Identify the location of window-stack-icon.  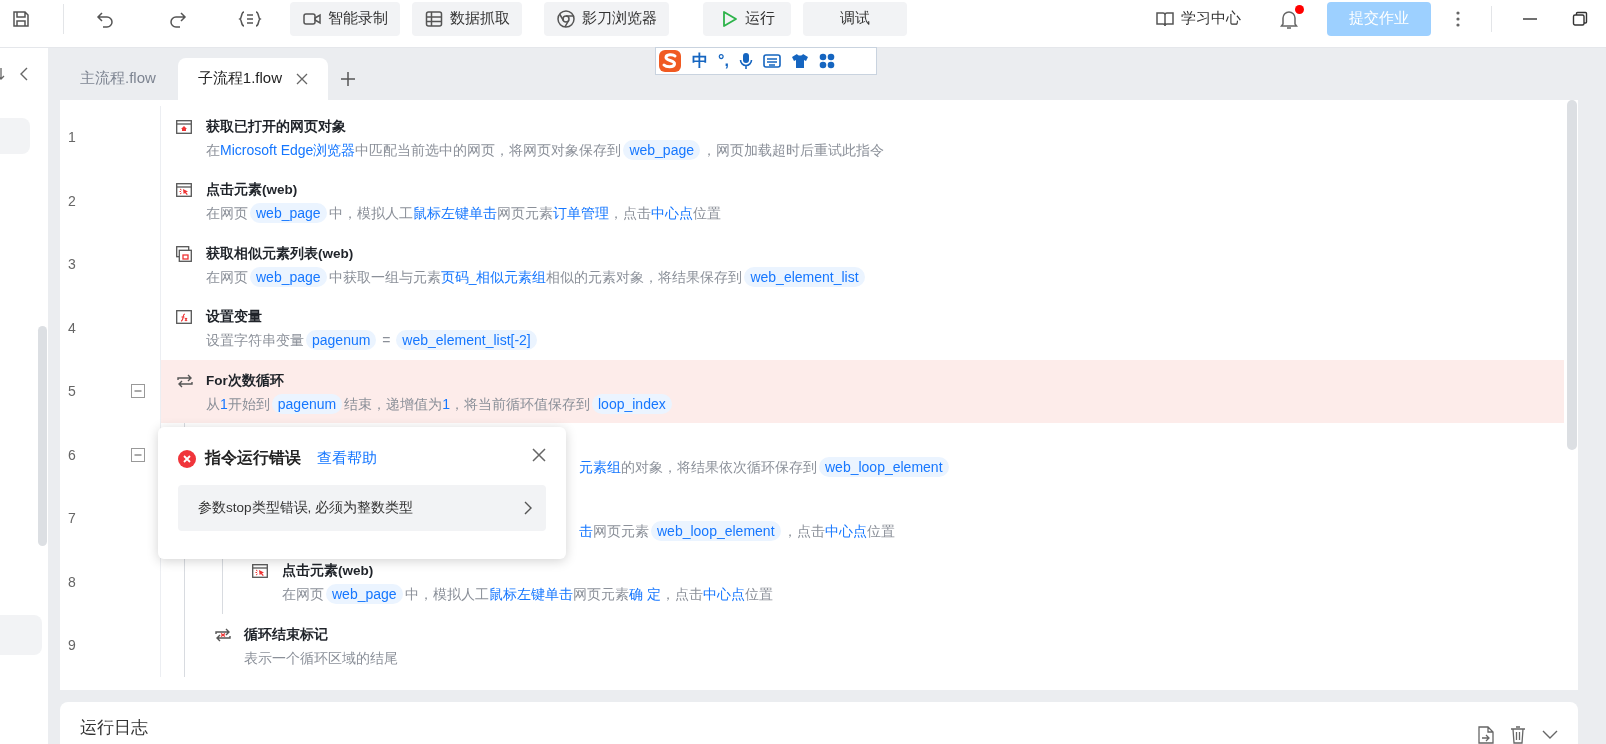
(184, 253).